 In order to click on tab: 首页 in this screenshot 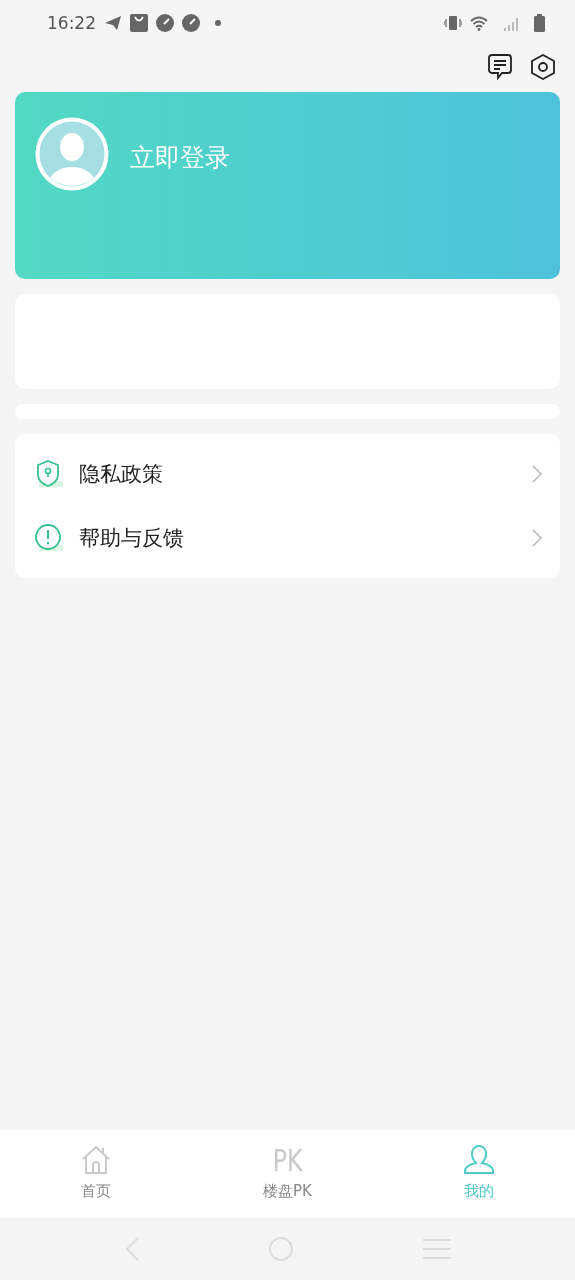, I will do `click(96, 1174)`.